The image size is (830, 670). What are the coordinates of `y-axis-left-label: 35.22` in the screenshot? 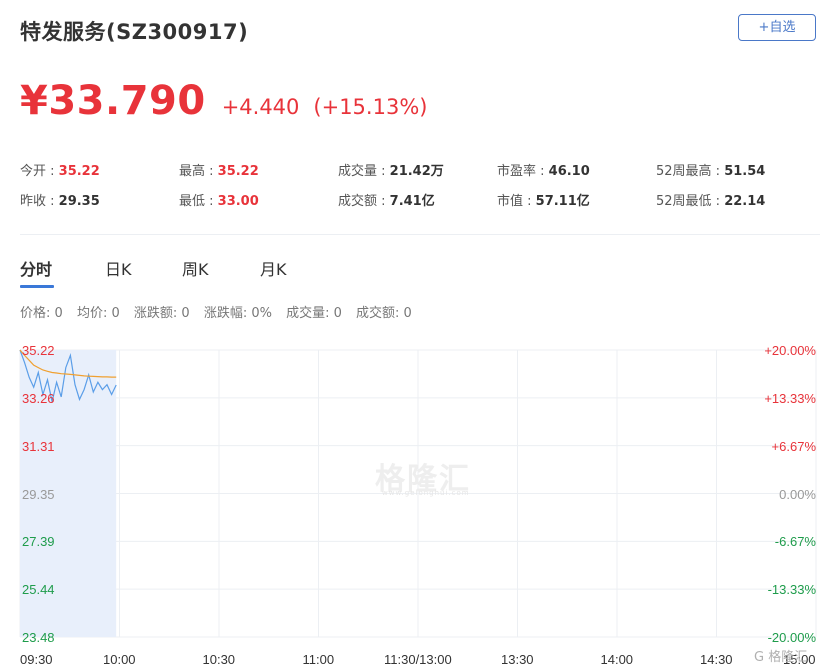 It's located at (38, 350).